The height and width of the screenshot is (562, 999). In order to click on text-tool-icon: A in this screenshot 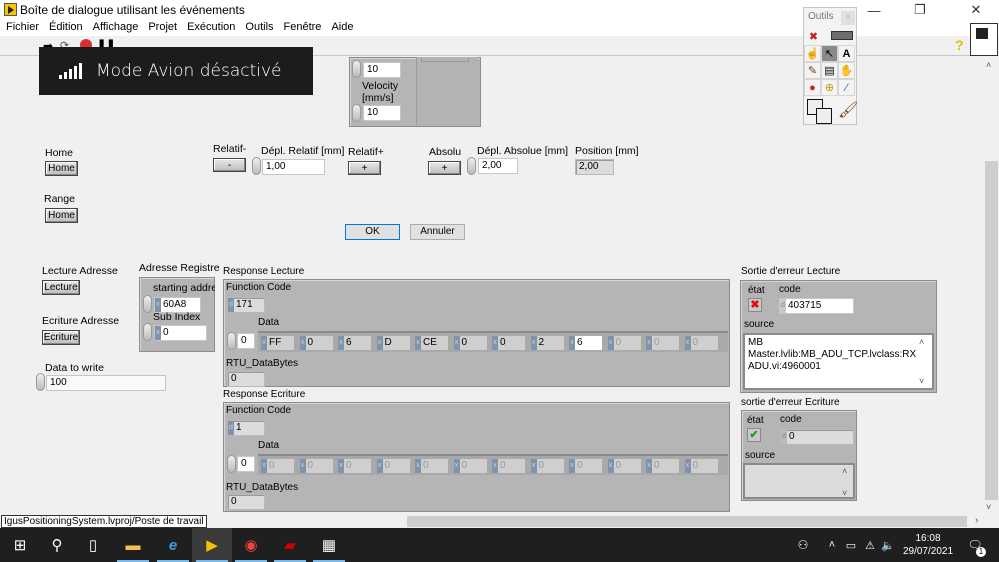, I will do `click(846, 53)`.